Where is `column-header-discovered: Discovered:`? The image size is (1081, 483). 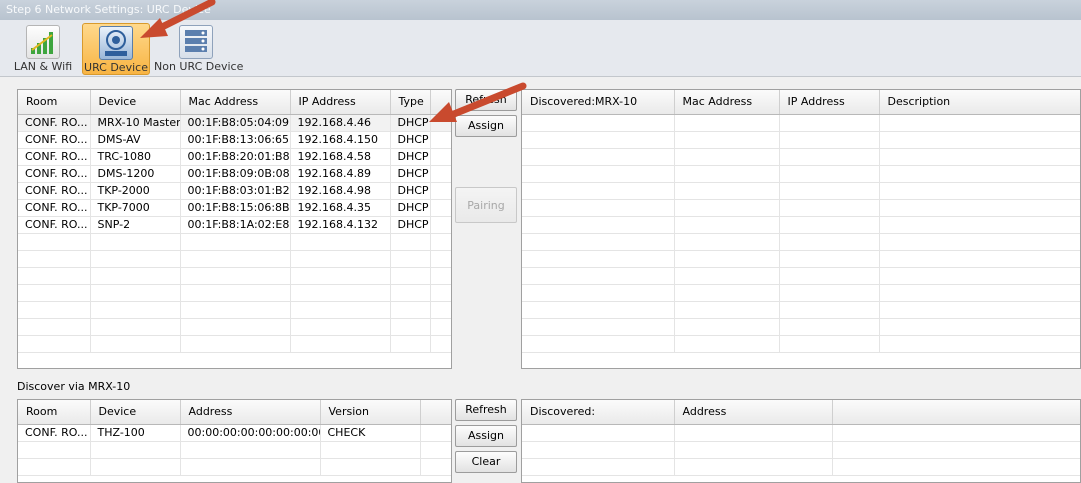
column-header-discovered: Discovered: is located at coordinates (598, 412).